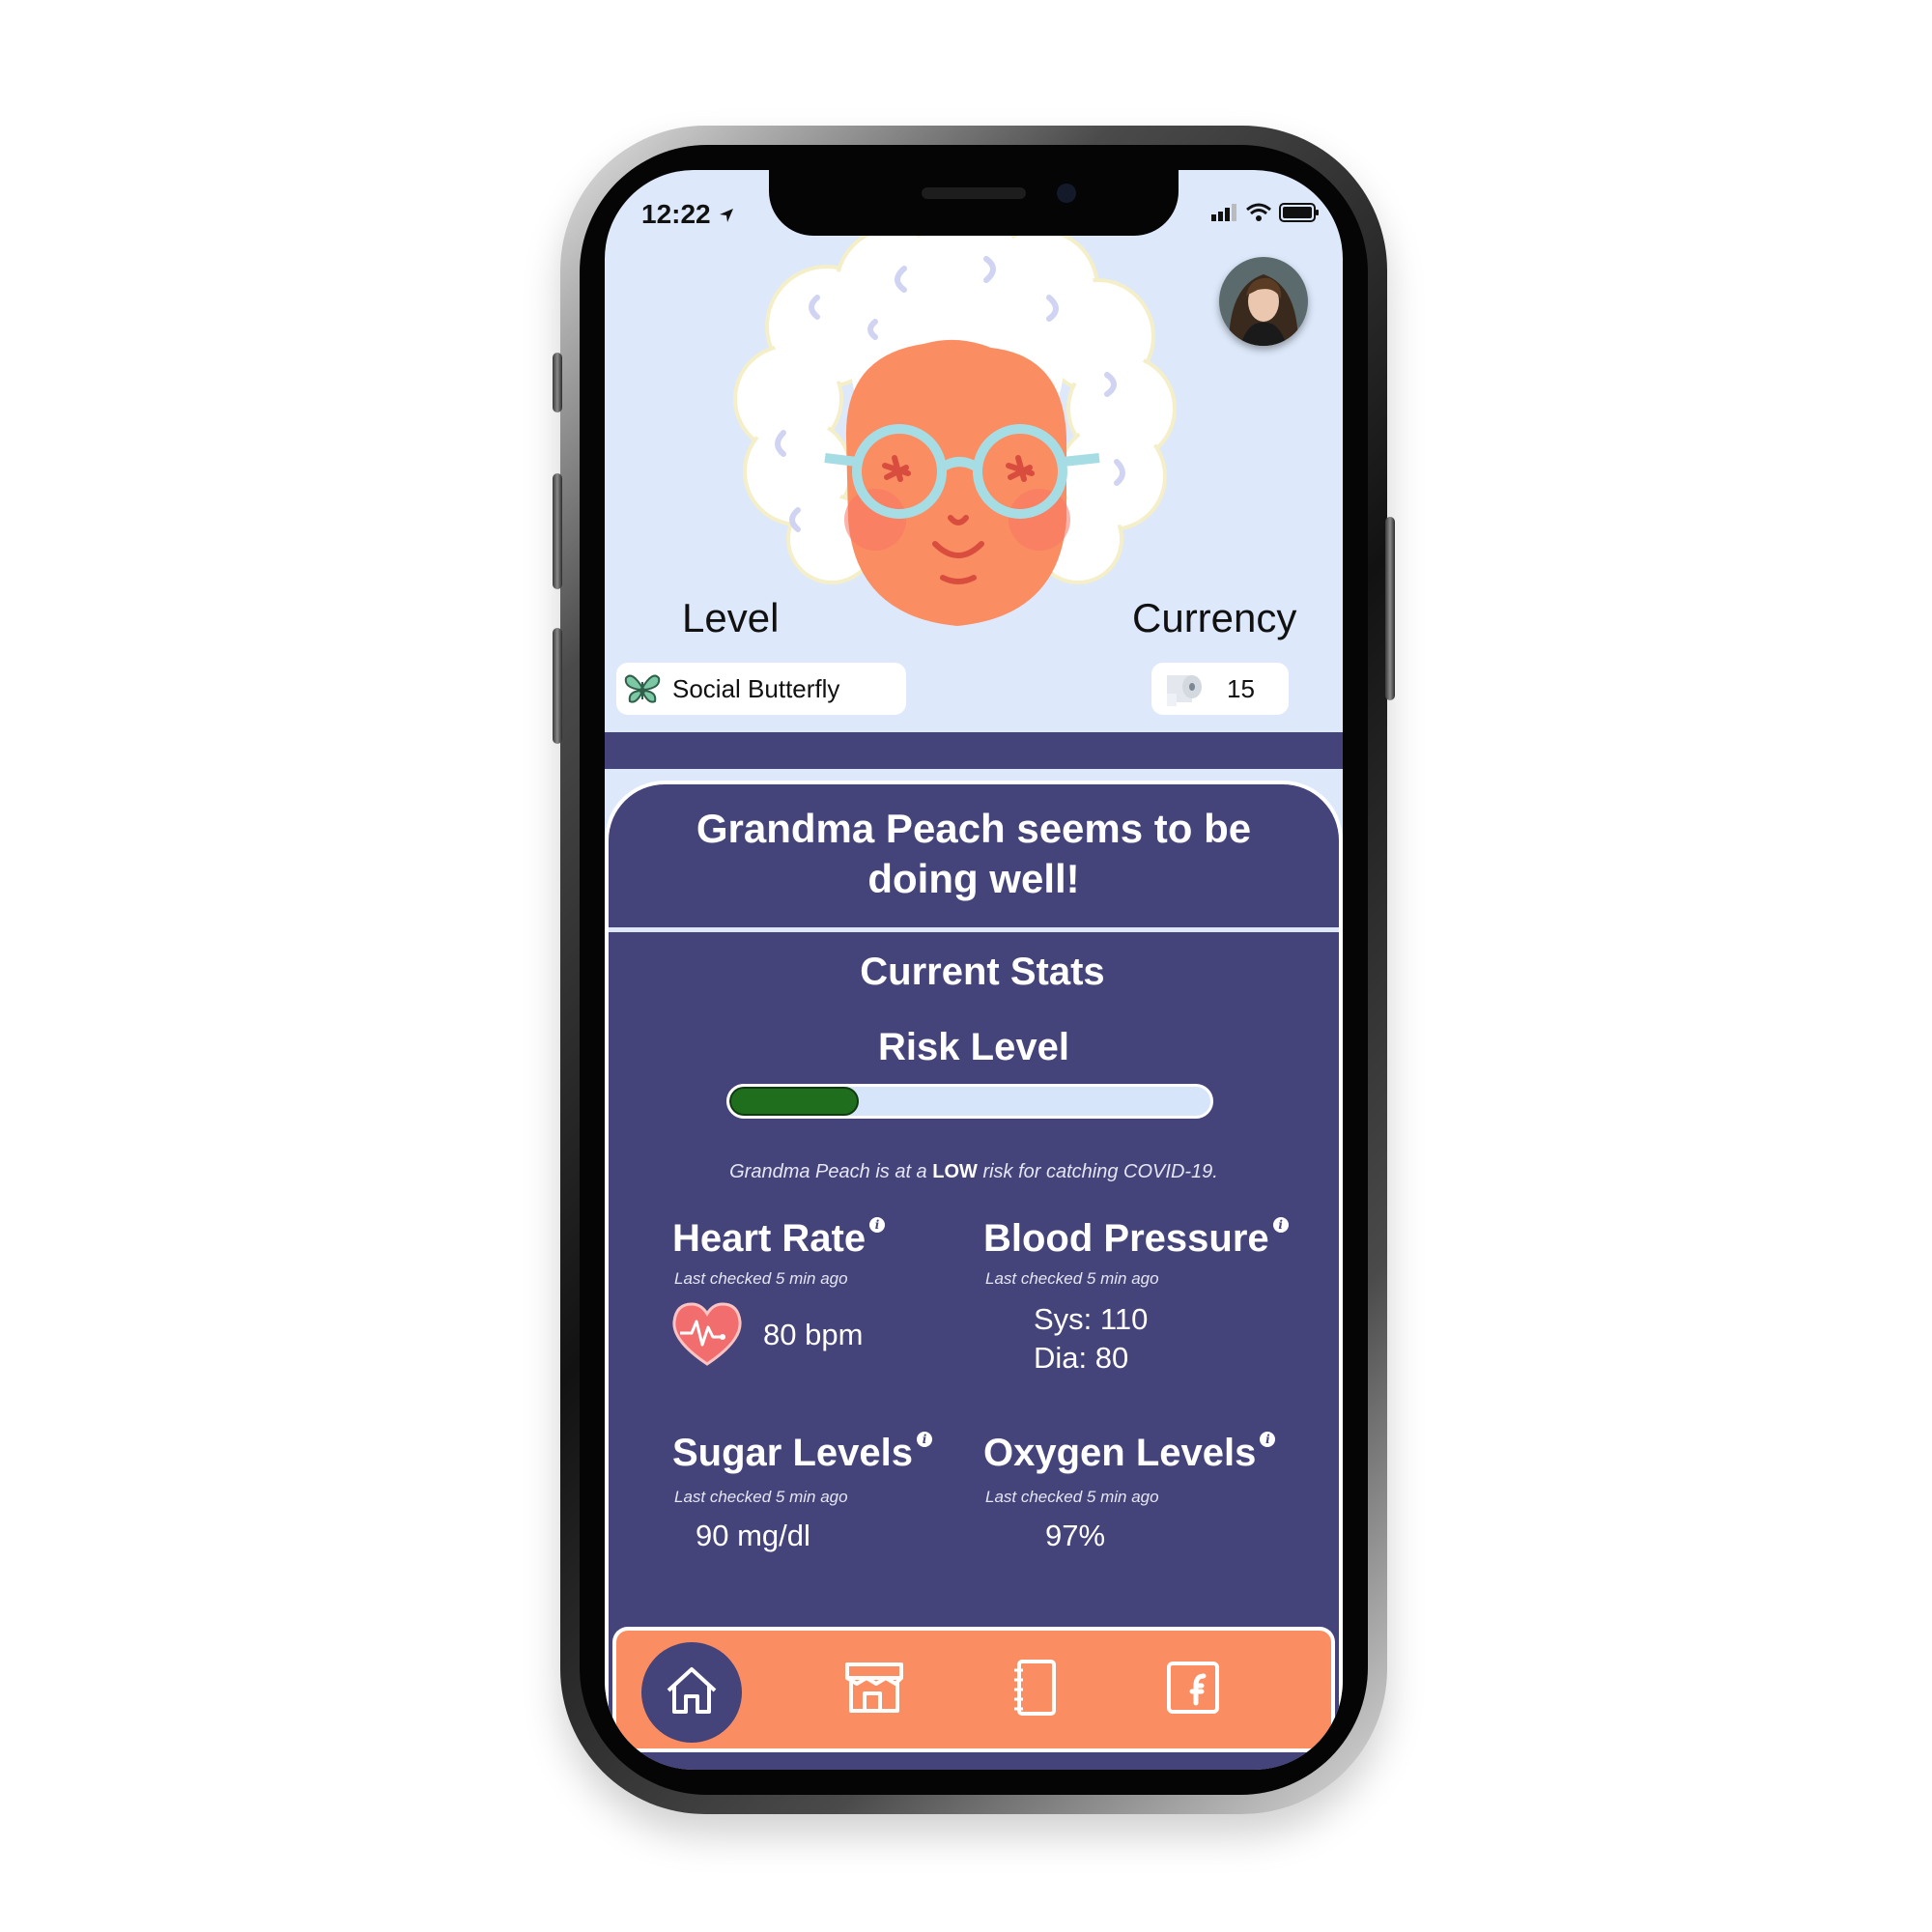 The image size is (1932, 1932). I want to click on sugar-levels-title: Sugar Levels i, so click(802, 1453).